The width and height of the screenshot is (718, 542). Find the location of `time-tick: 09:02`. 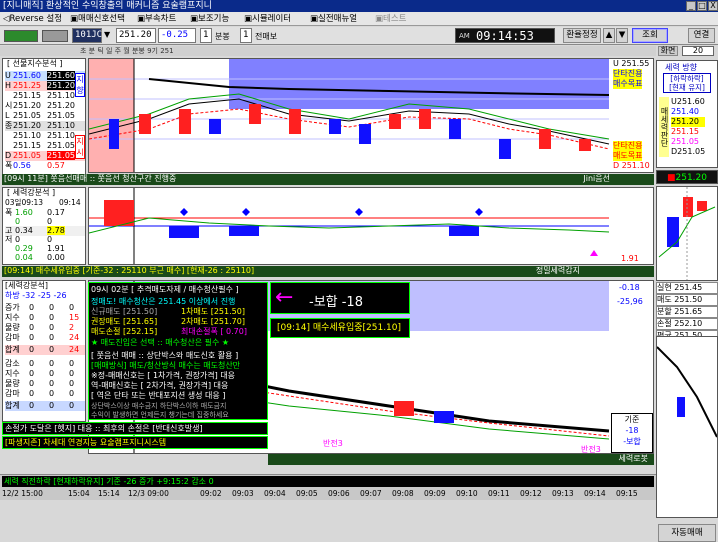

time-tick: 09:02 is located at coordinates (211, 493).